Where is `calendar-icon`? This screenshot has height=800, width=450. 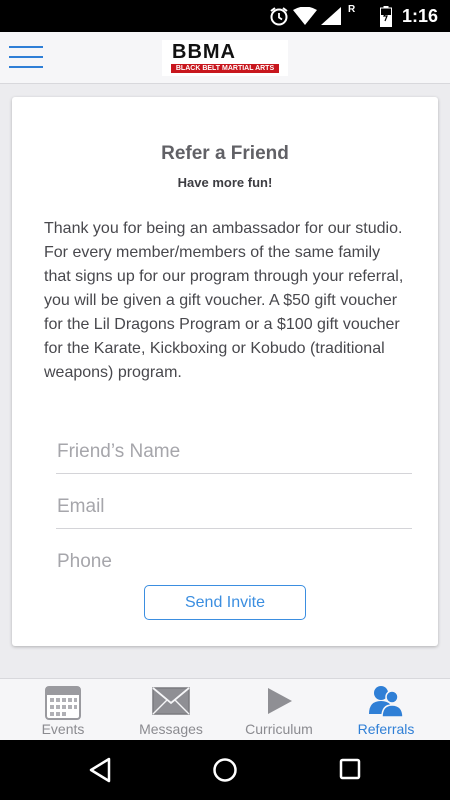 calendar-icon is located at coordinates (63, 704).